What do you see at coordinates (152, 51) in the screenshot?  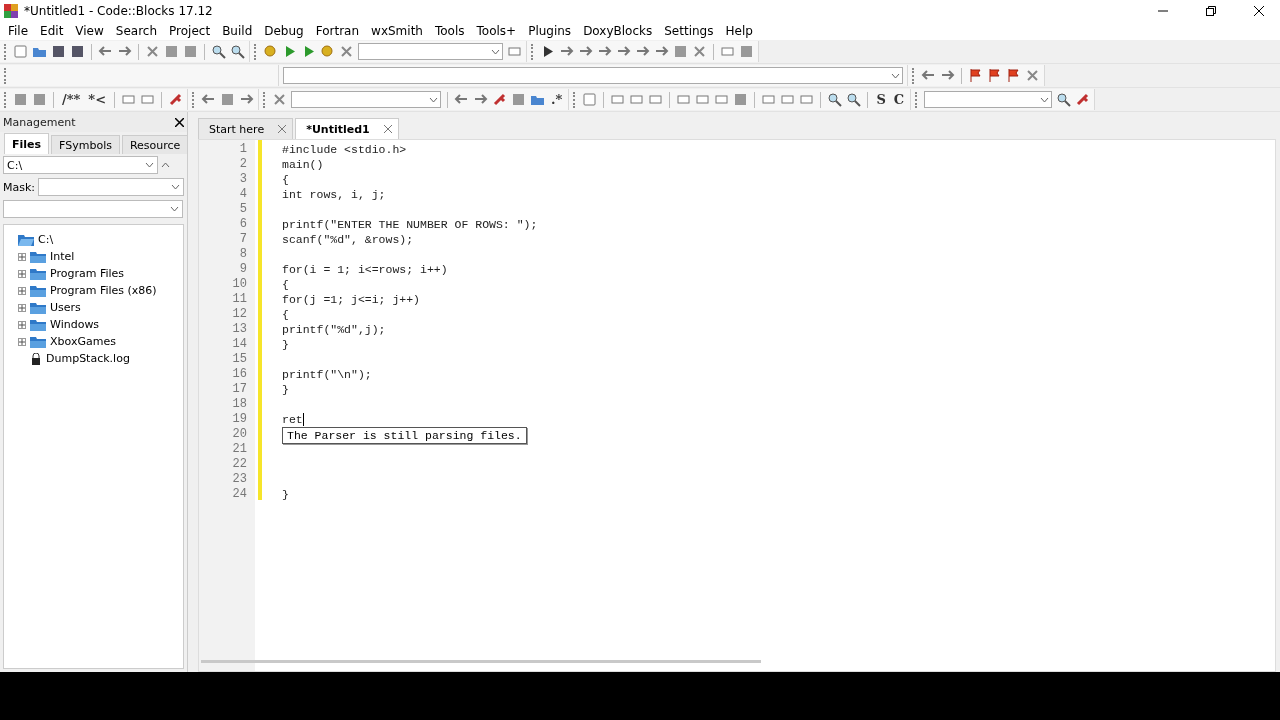 I see `cut-icon` at bounding box center [152, 51].